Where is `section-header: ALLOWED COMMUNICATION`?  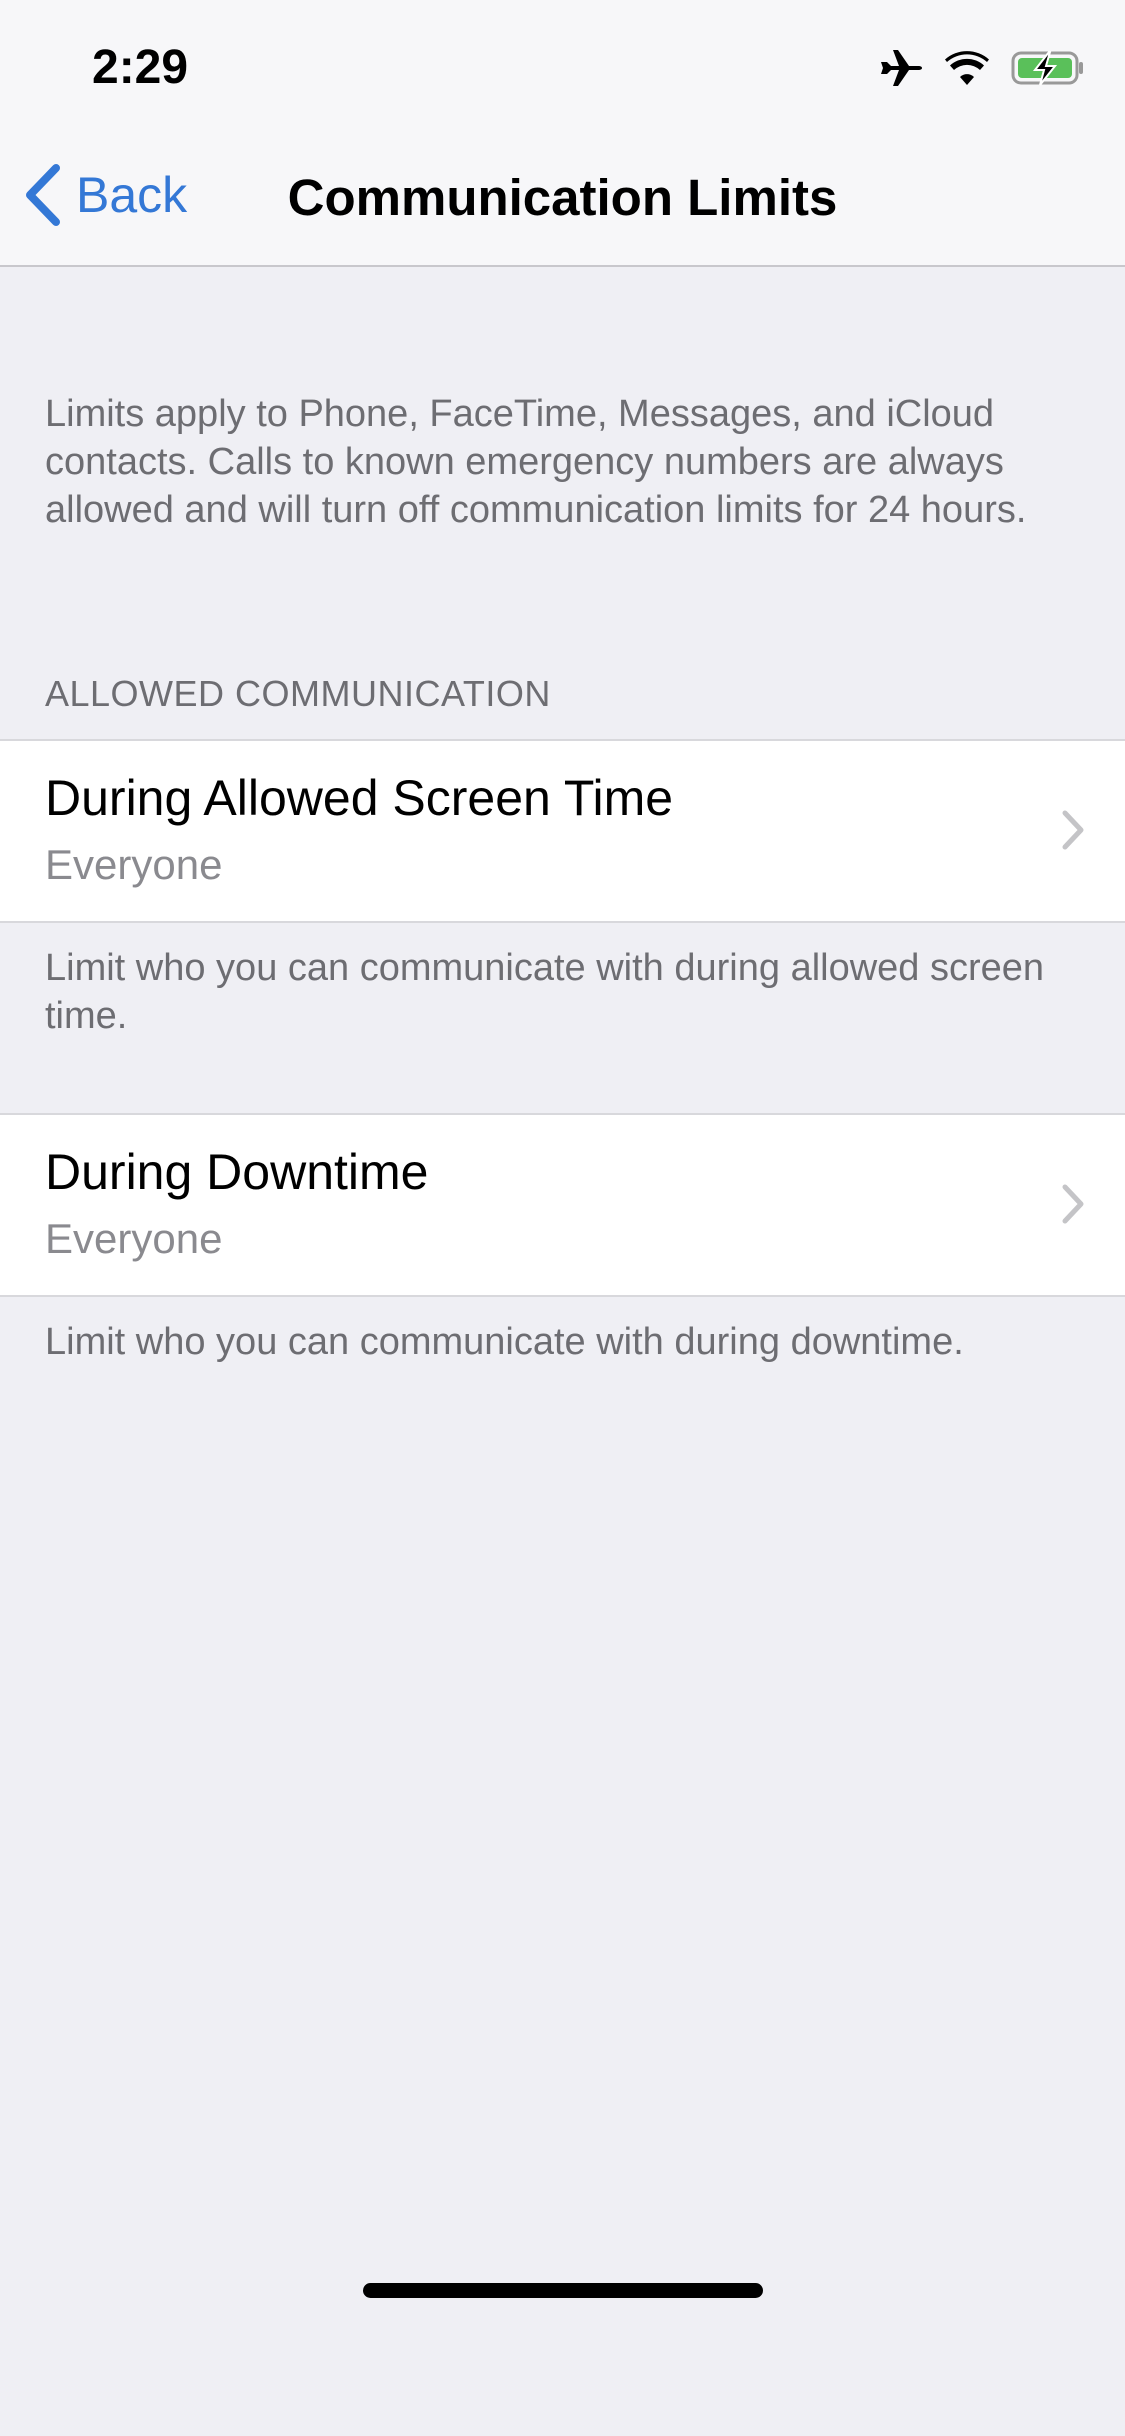
section-header: ALLOWED COMMUNICATION is located at coordinates (298, 693).